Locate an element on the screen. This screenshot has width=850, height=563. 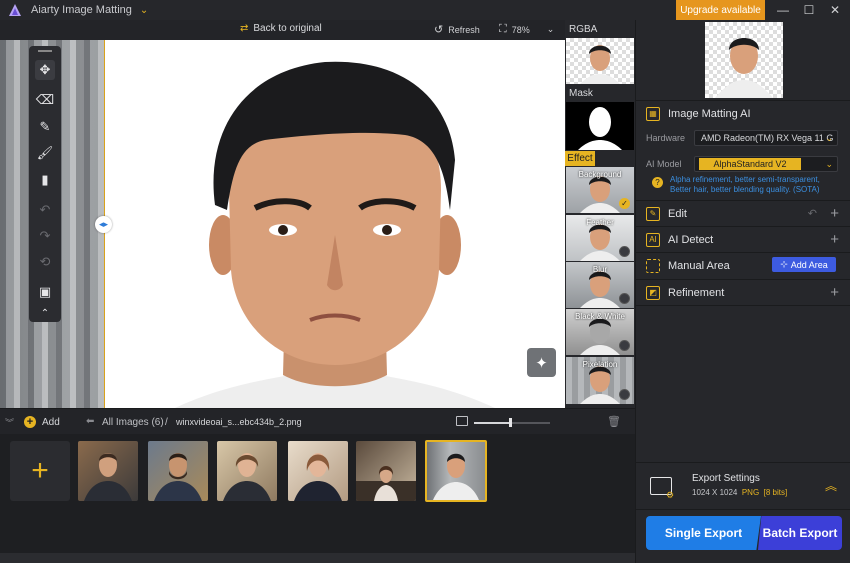
thumbnail-size-knob is located at coordinates (510, 422).